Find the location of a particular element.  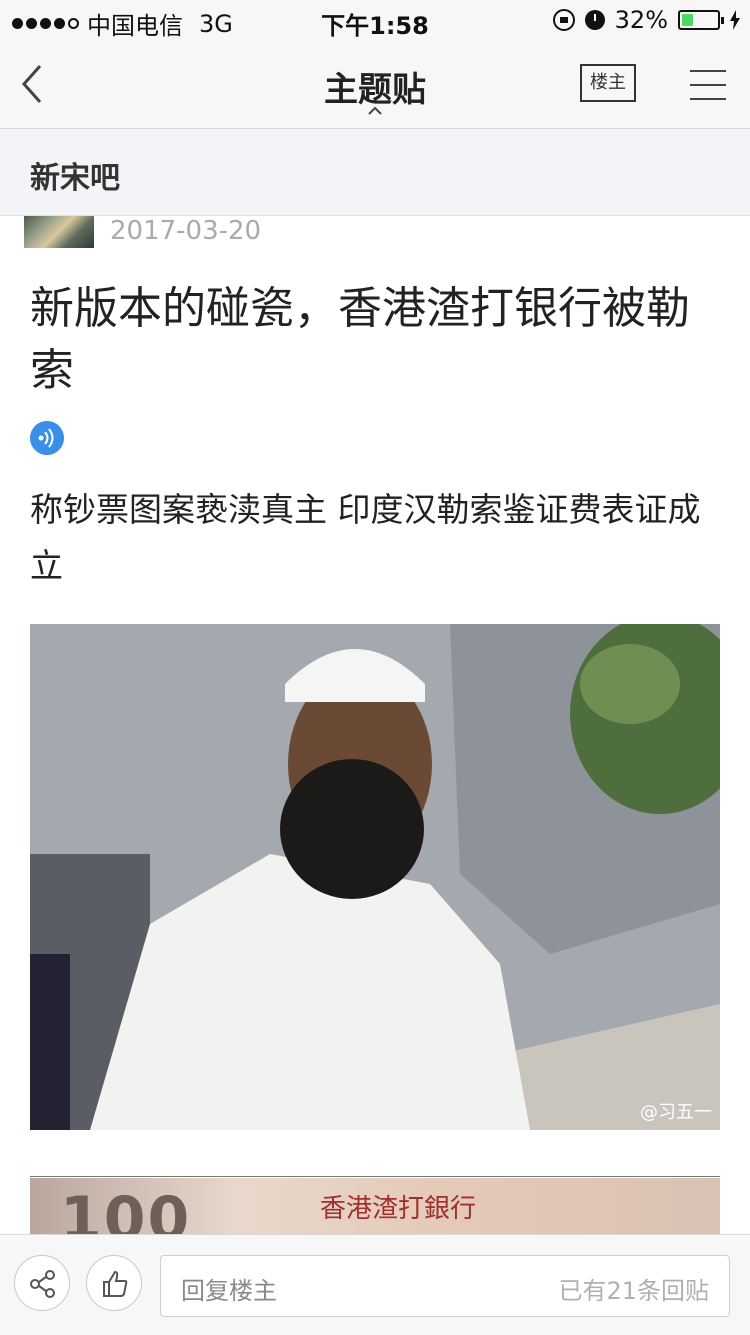

banknote-bank-name: 香港渣打銀行 is located at coordinates (398, 1209).